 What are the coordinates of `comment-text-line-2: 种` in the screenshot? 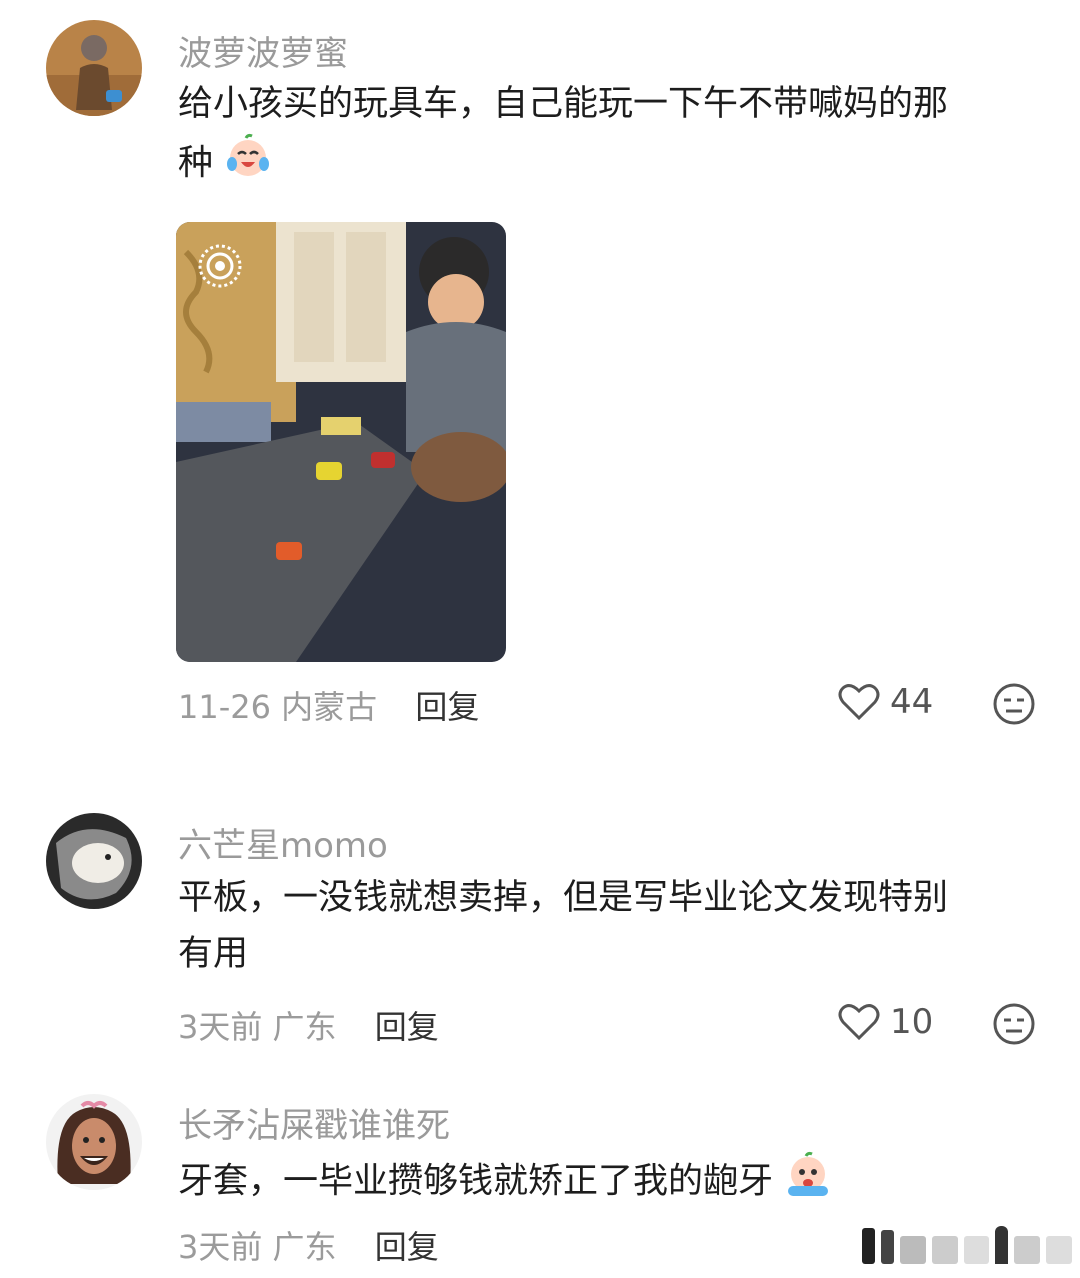 It's located at (608, 164).